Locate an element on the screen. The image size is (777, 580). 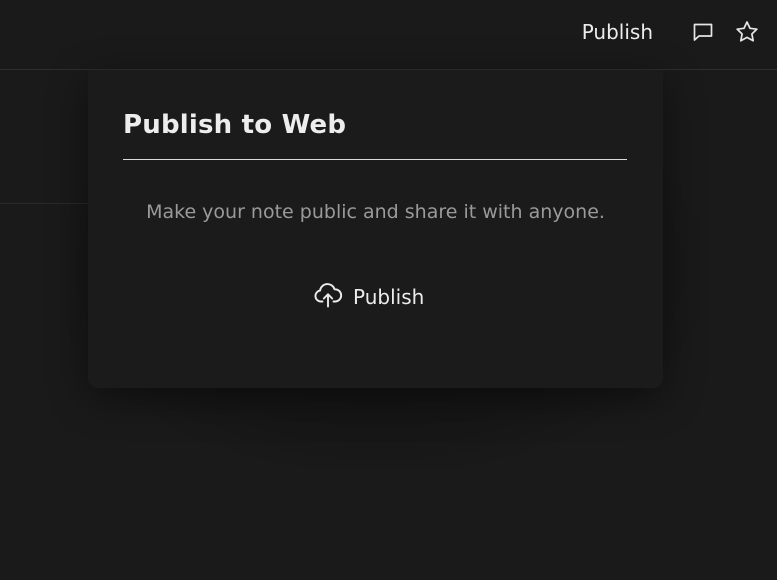
cloud-upload-icon is located at coordinates (328, 297).